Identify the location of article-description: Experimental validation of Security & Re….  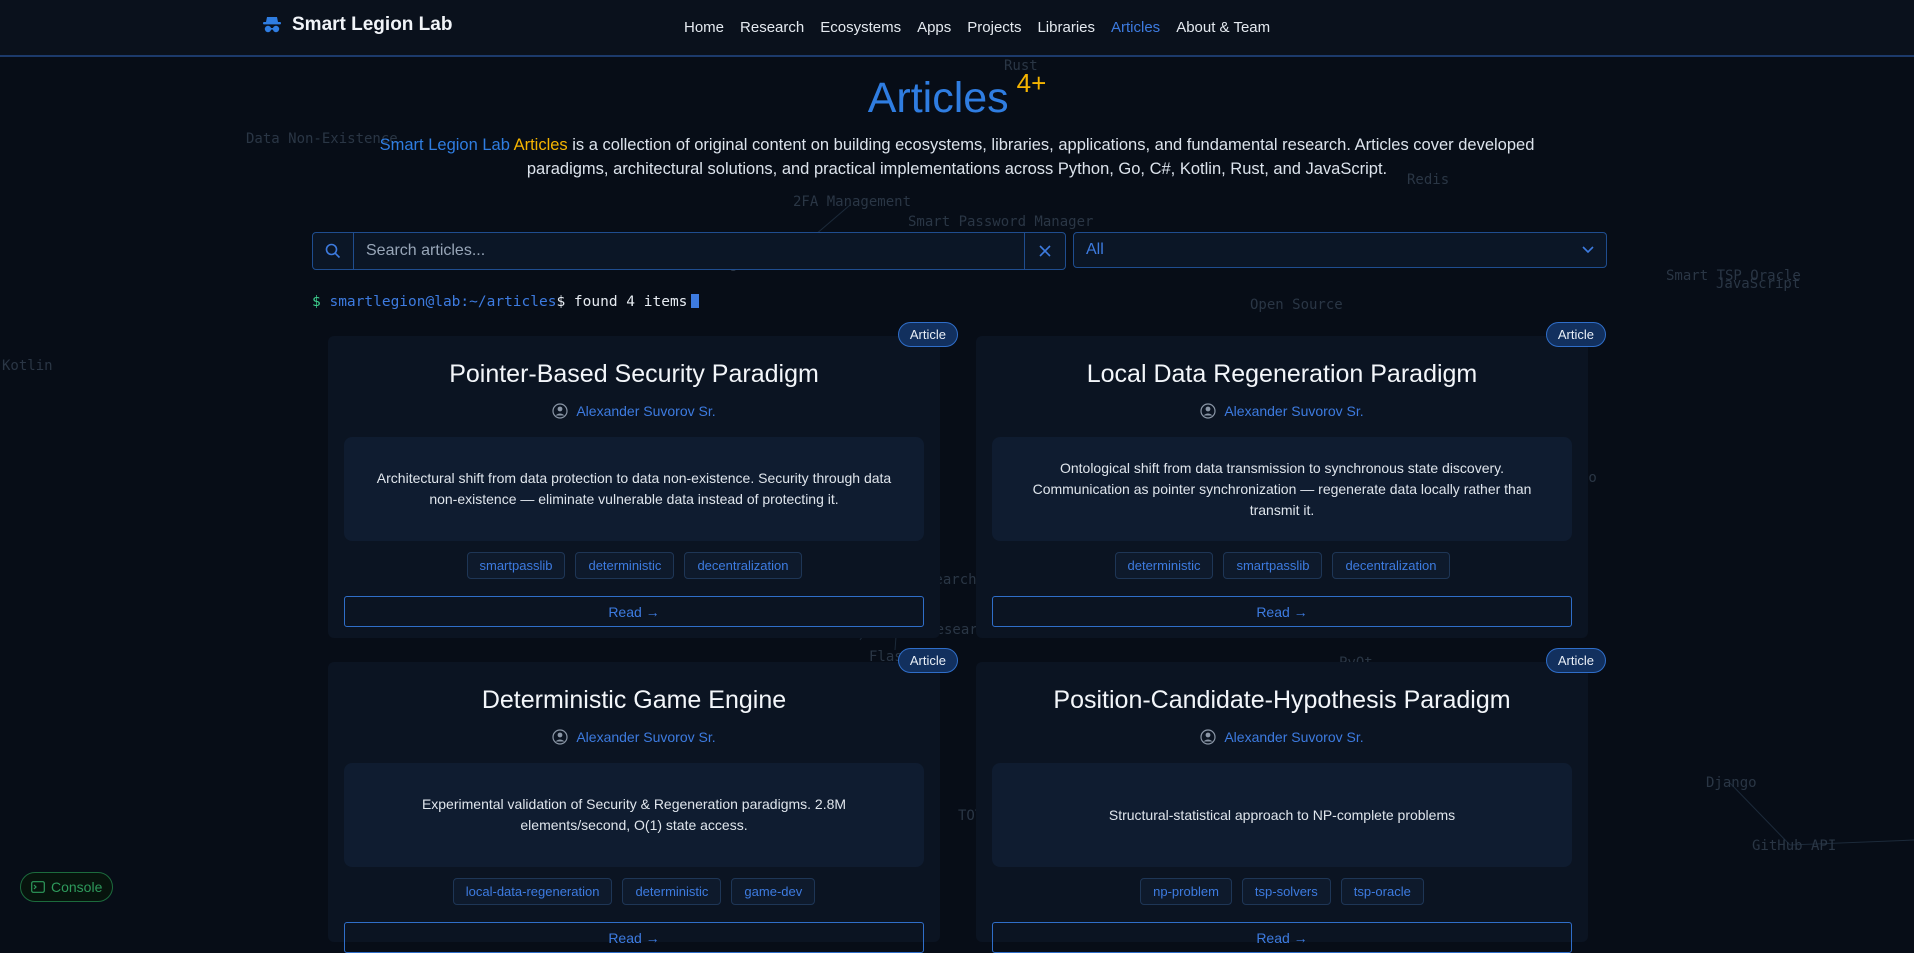
(634, 815).